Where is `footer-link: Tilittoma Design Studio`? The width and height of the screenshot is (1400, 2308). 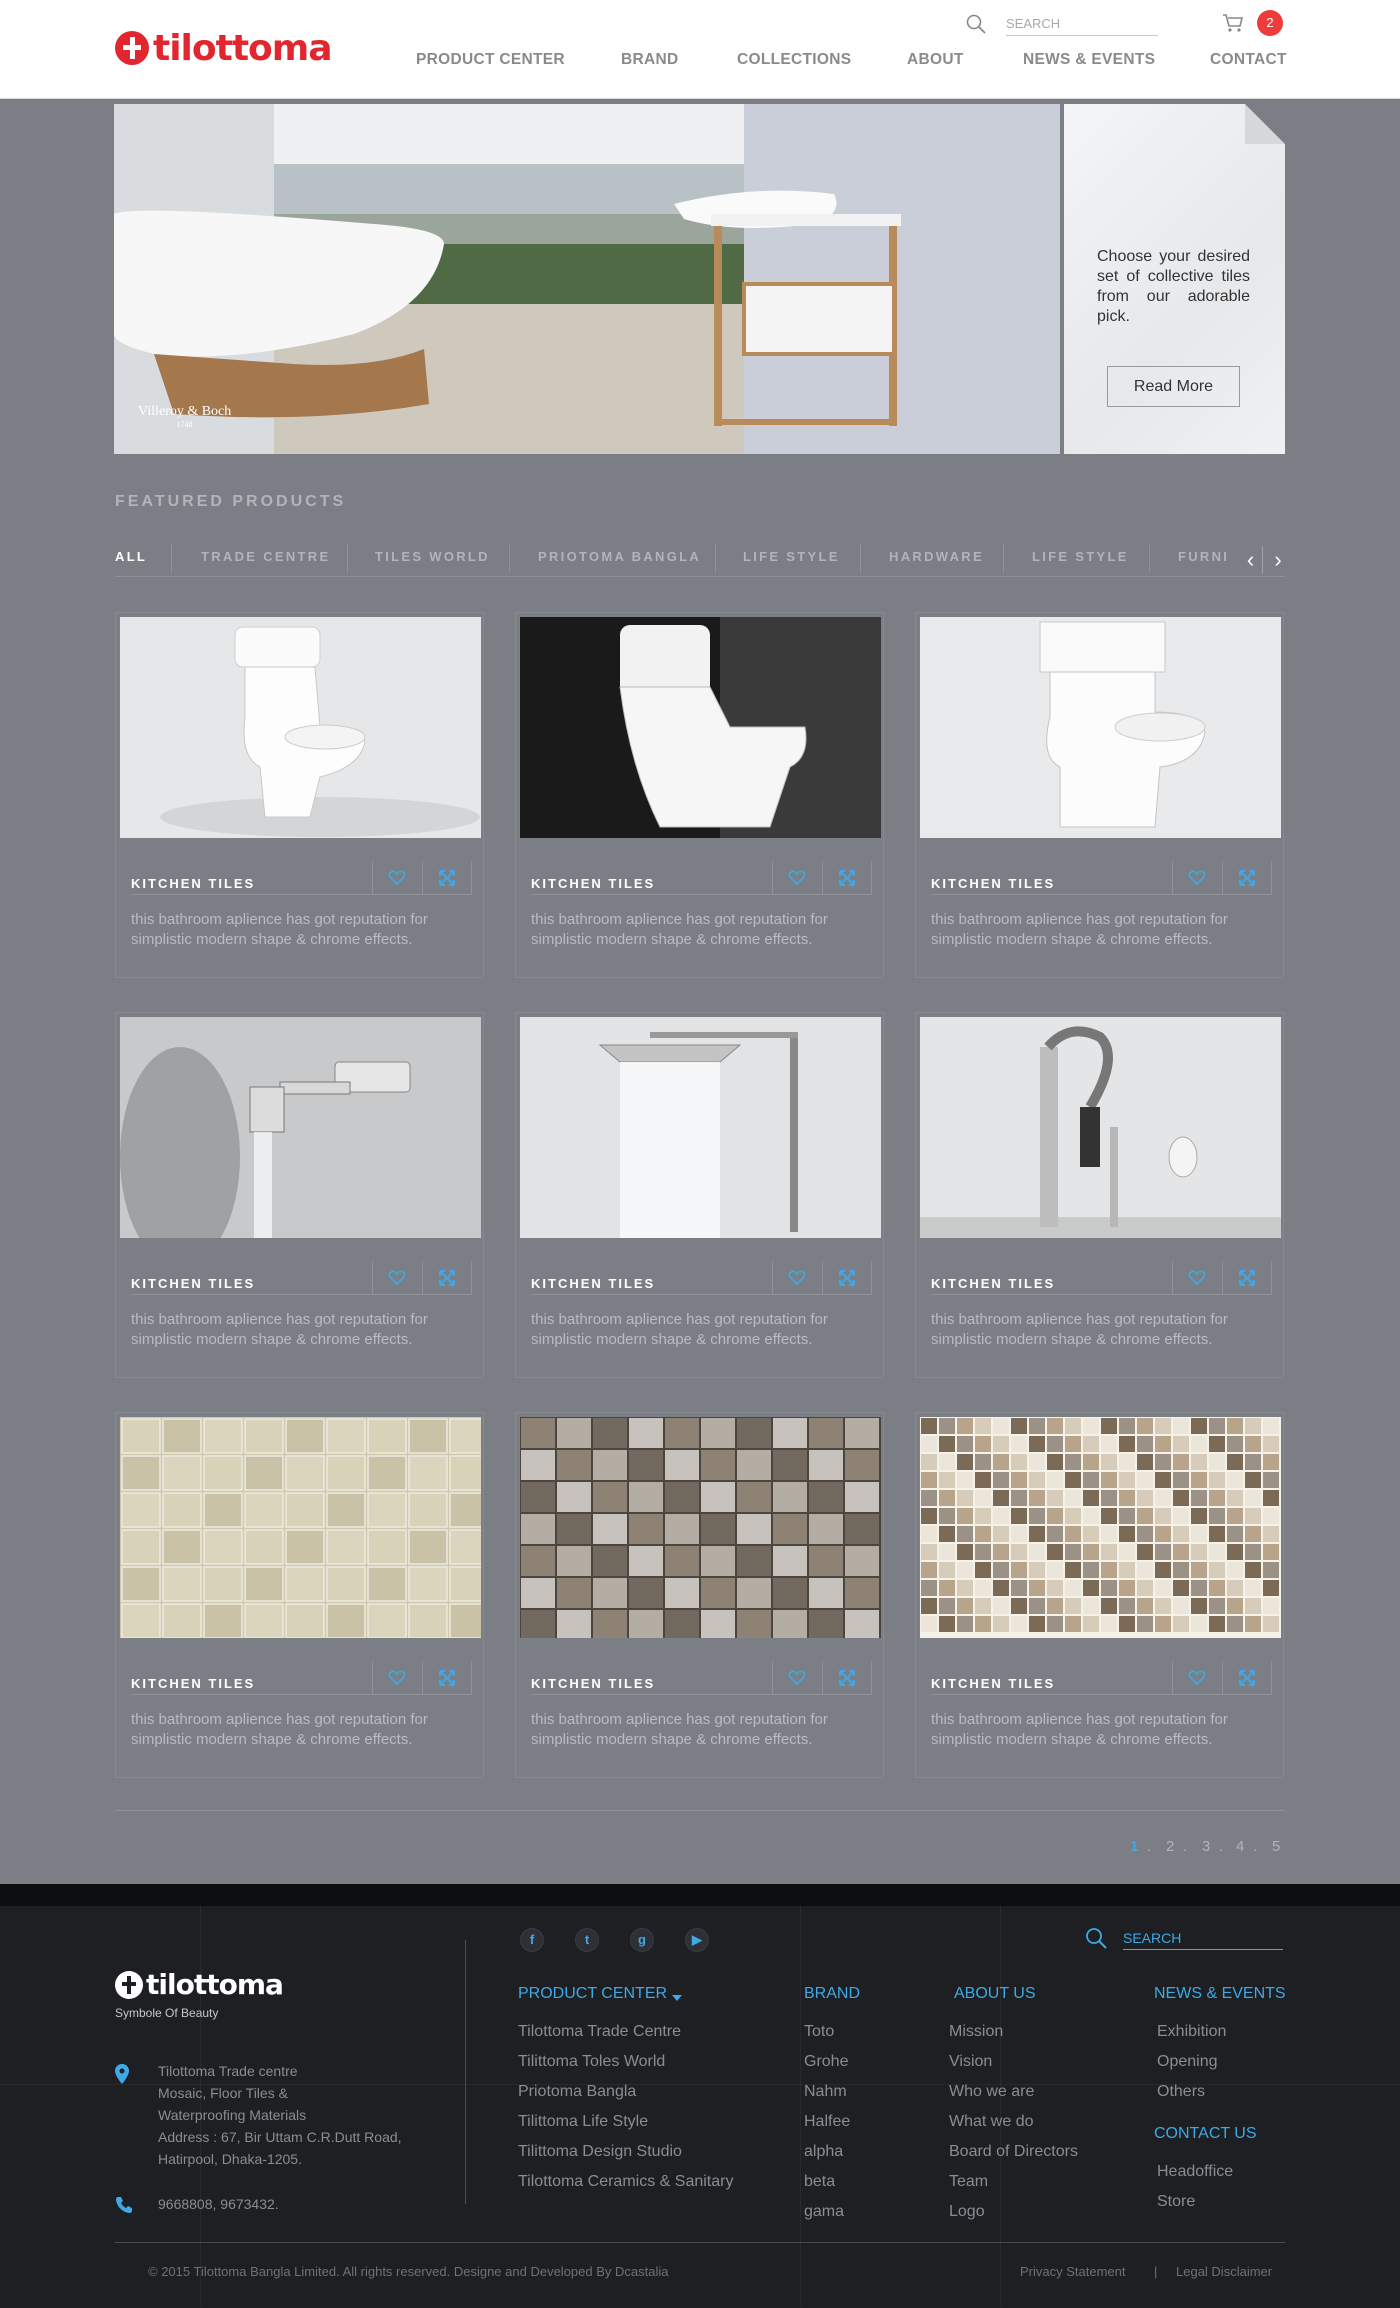 footer-link: Tilittoma Design Studio is located at coordinates (625, 2152).